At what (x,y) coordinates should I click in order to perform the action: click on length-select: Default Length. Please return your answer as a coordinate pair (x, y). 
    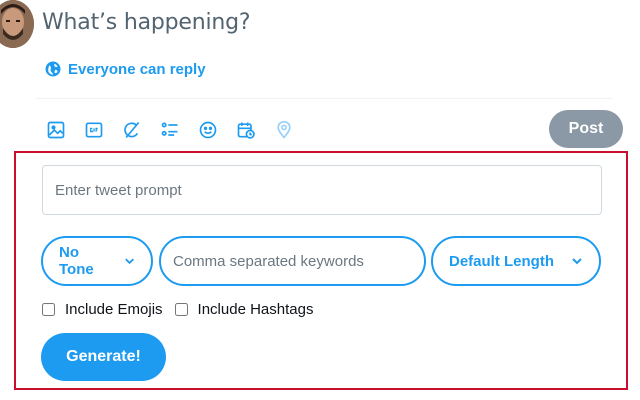
    Looking at the image, I should click on (516, 261).